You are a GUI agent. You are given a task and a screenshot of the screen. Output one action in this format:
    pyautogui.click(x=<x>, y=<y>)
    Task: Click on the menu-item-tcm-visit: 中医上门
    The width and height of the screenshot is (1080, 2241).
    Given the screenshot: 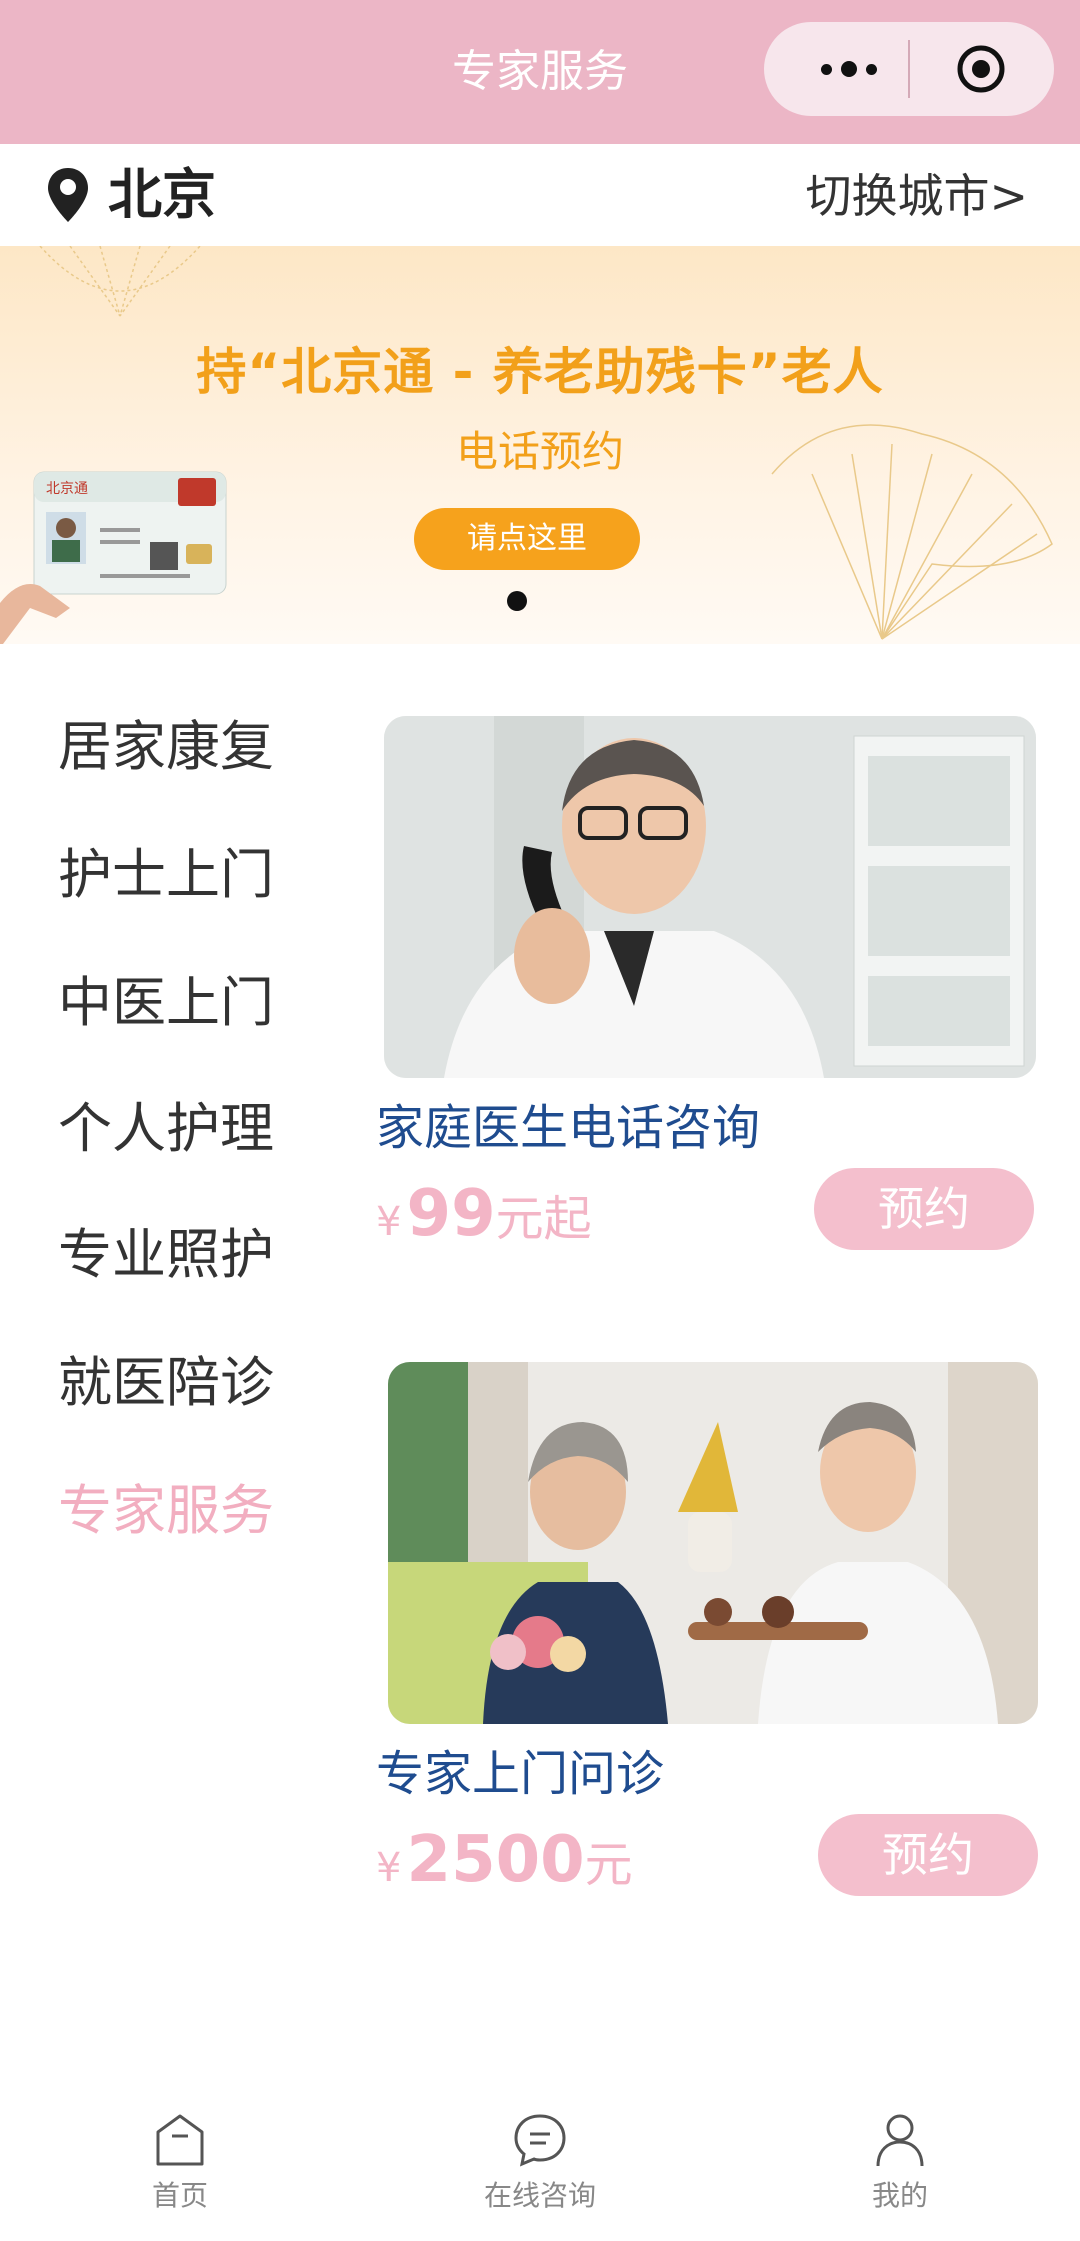 What is the action you would take?
    pyautogui.click(x=188, y=1003)
    